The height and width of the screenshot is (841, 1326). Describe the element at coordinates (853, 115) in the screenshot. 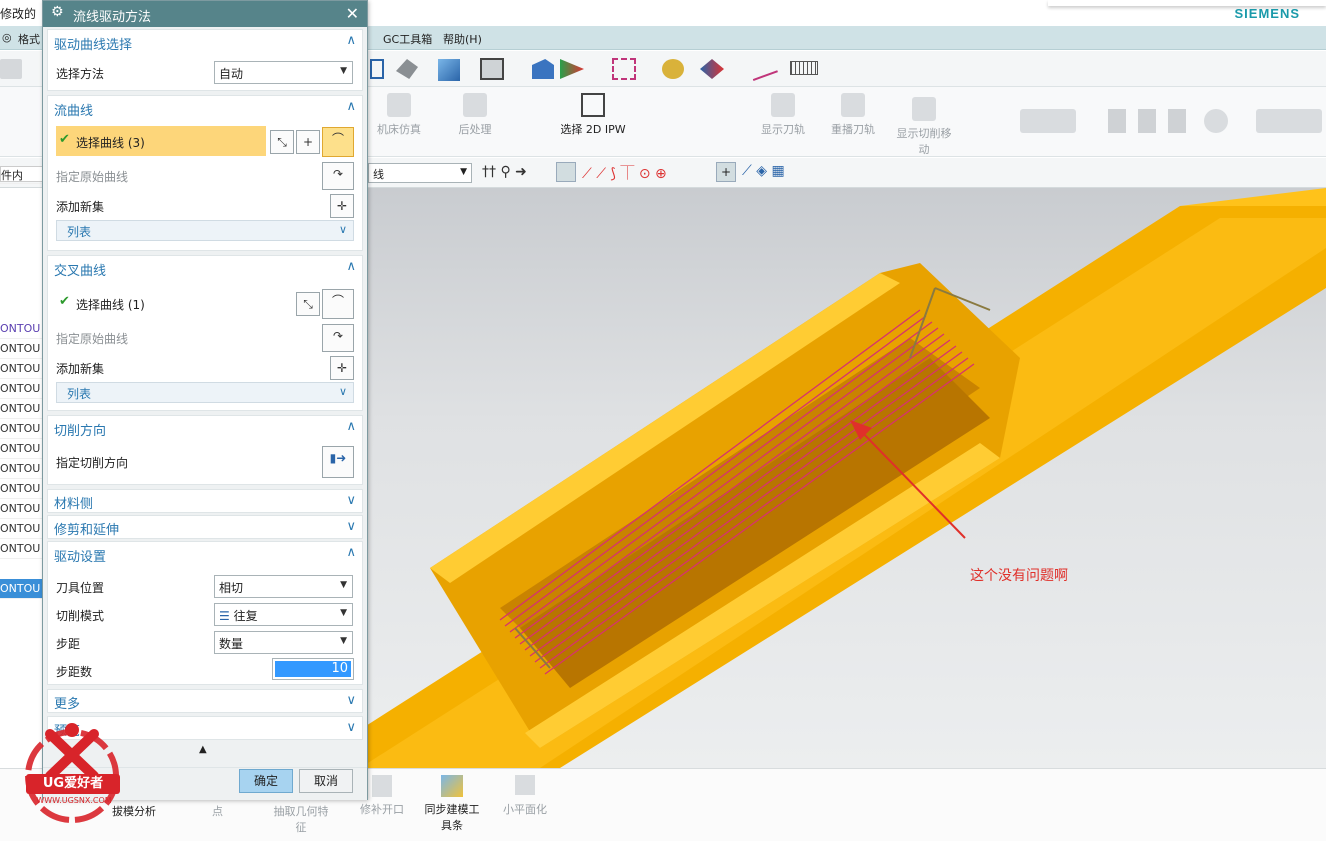

I see `replay-toolpath-button: 重播刀轨` at that location.